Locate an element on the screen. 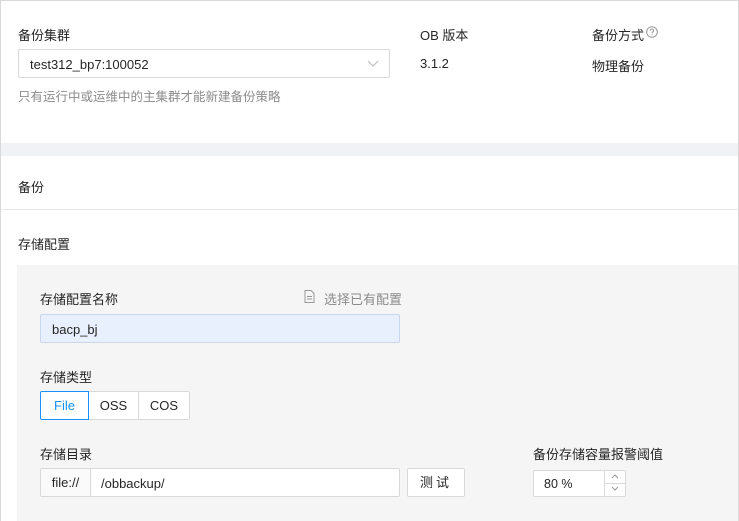 Image resolution: width=739 pixels, height=521 pixels. chevron-up-icon is located at coordinates (615, 477).